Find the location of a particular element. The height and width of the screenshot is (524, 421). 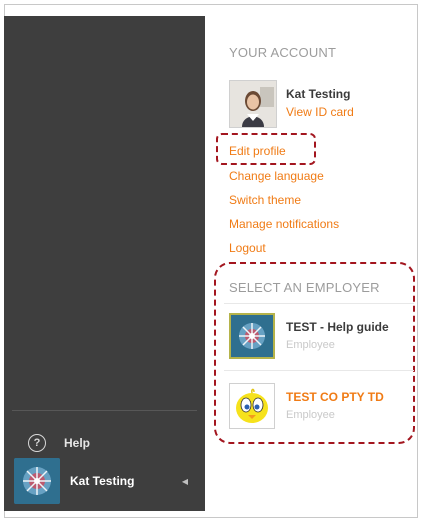

employer-item-name: TEST CO PTY TD is located at coordinates (335, 397).